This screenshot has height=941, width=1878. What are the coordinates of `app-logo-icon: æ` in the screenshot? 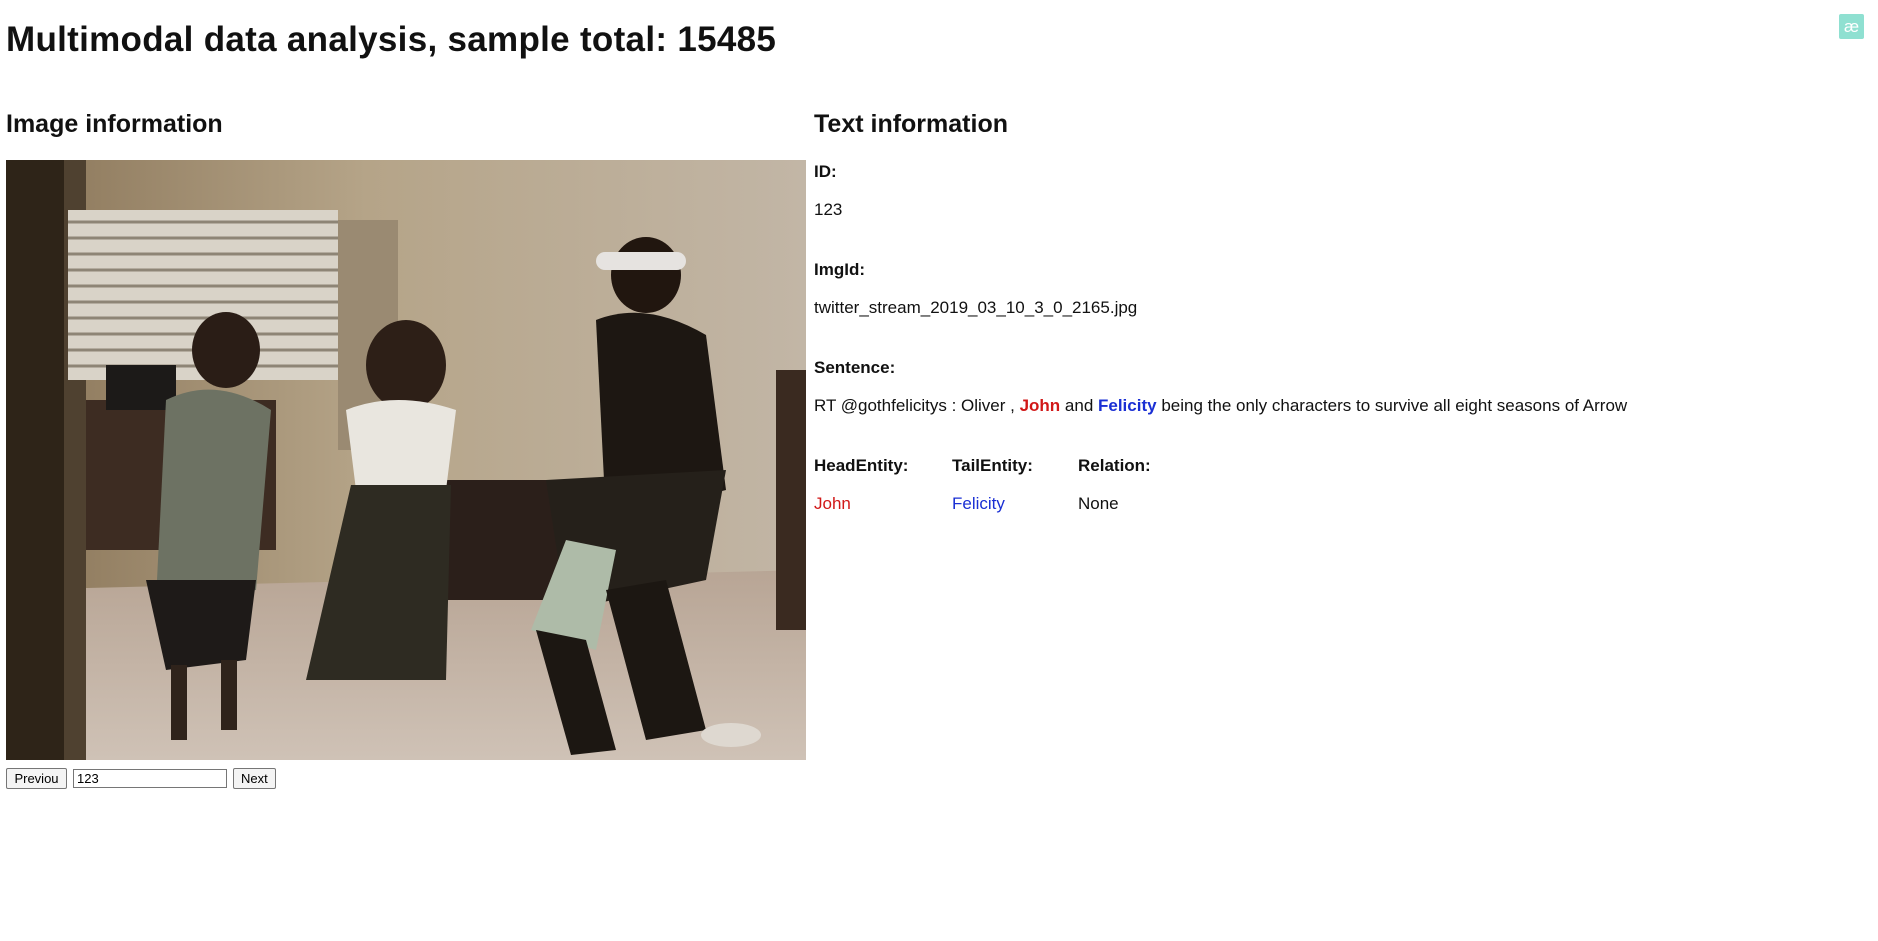 It's located at (1851, 26).